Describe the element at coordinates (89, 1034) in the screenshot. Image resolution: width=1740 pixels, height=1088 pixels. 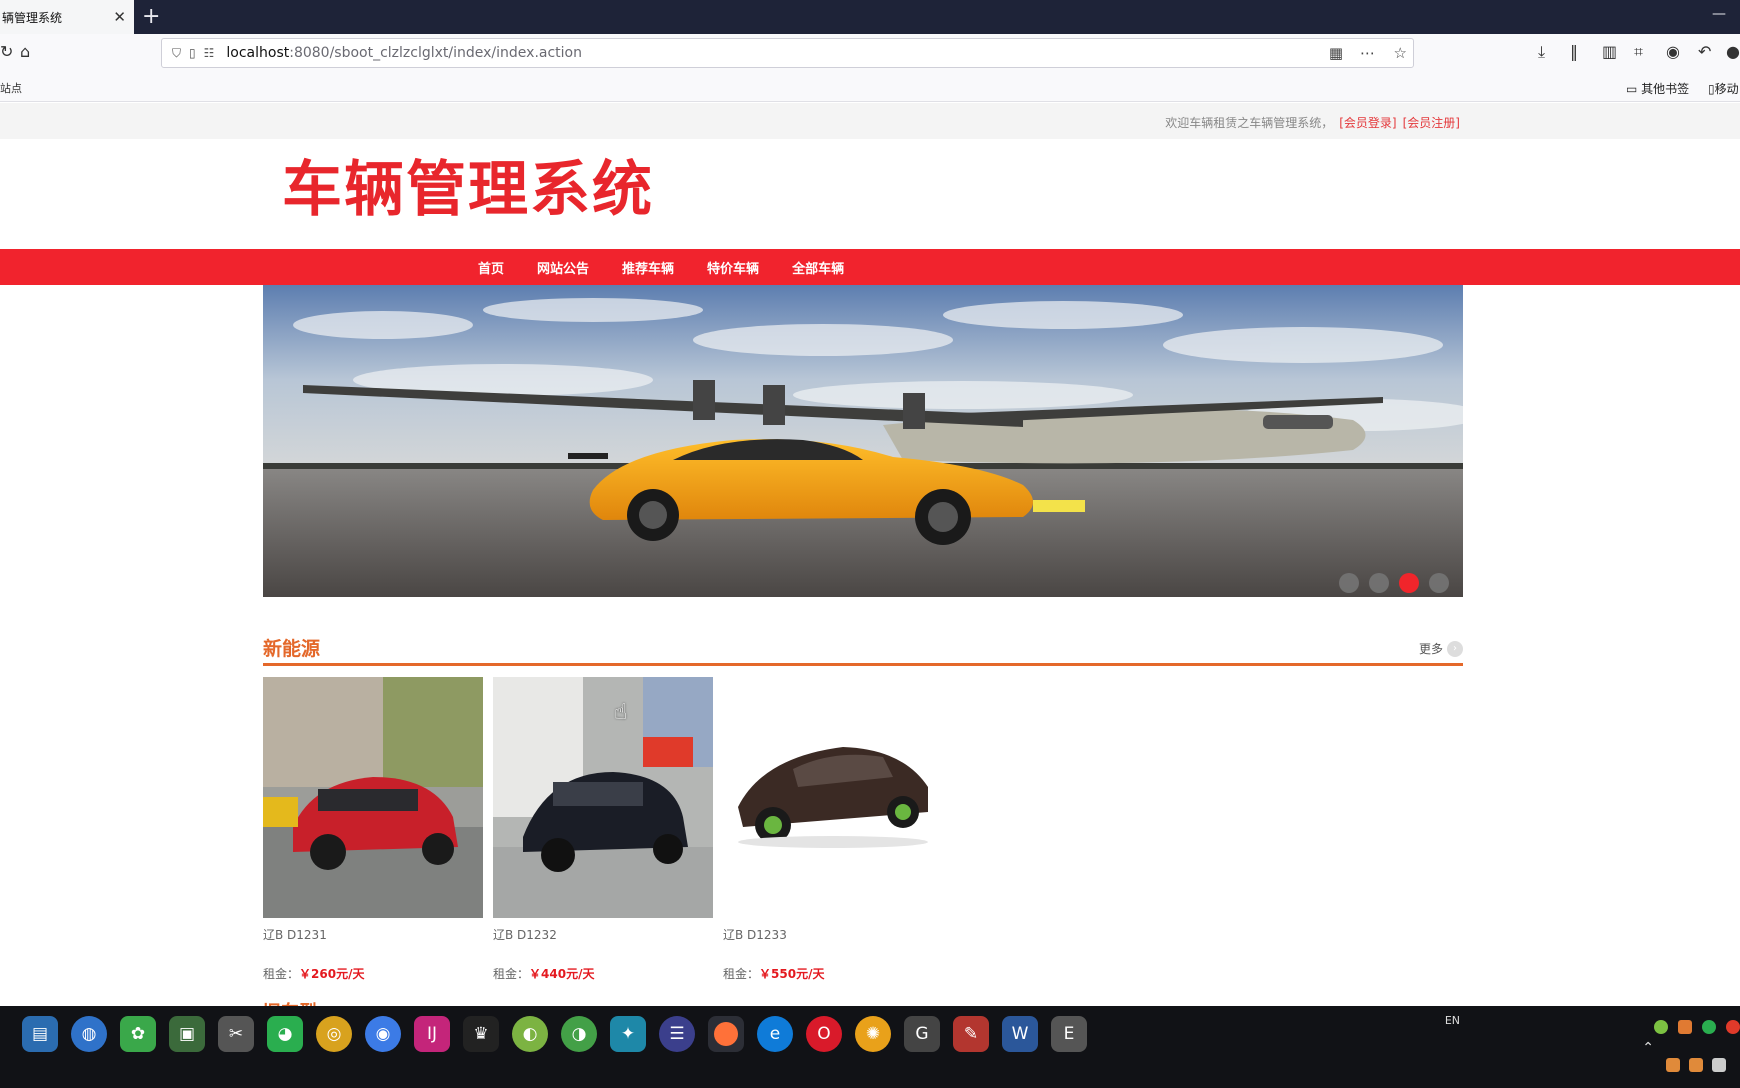
I see `globe-icon: ◍` at that location.